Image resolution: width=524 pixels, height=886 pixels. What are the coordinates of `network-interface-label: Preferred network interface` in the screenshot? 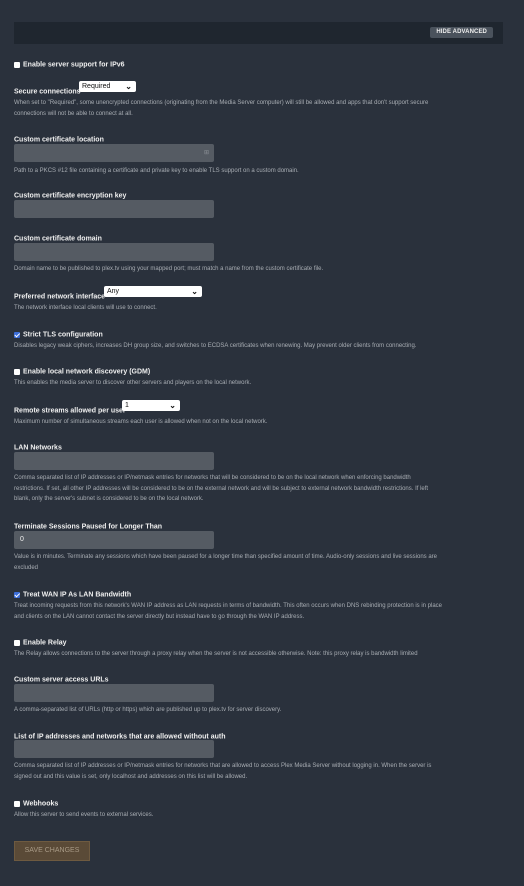 It's located at (60, 297).